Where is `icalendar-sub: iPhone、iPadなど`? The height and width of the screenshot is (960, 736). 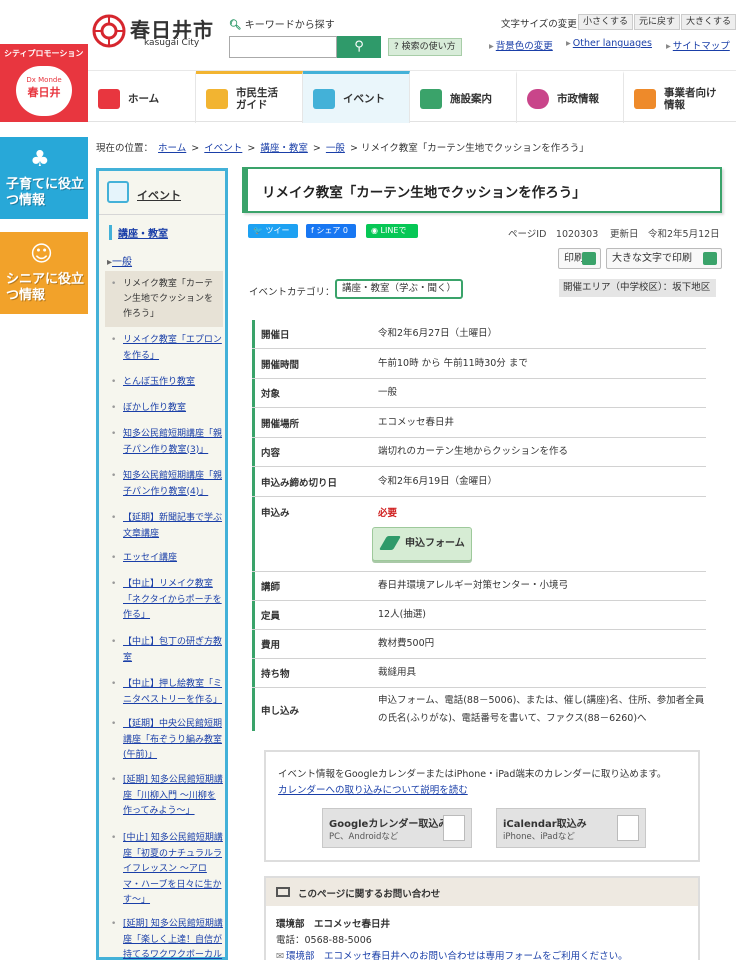 icalendar-sub: iPhone、iPadなど is located at coordinates (539, 837).